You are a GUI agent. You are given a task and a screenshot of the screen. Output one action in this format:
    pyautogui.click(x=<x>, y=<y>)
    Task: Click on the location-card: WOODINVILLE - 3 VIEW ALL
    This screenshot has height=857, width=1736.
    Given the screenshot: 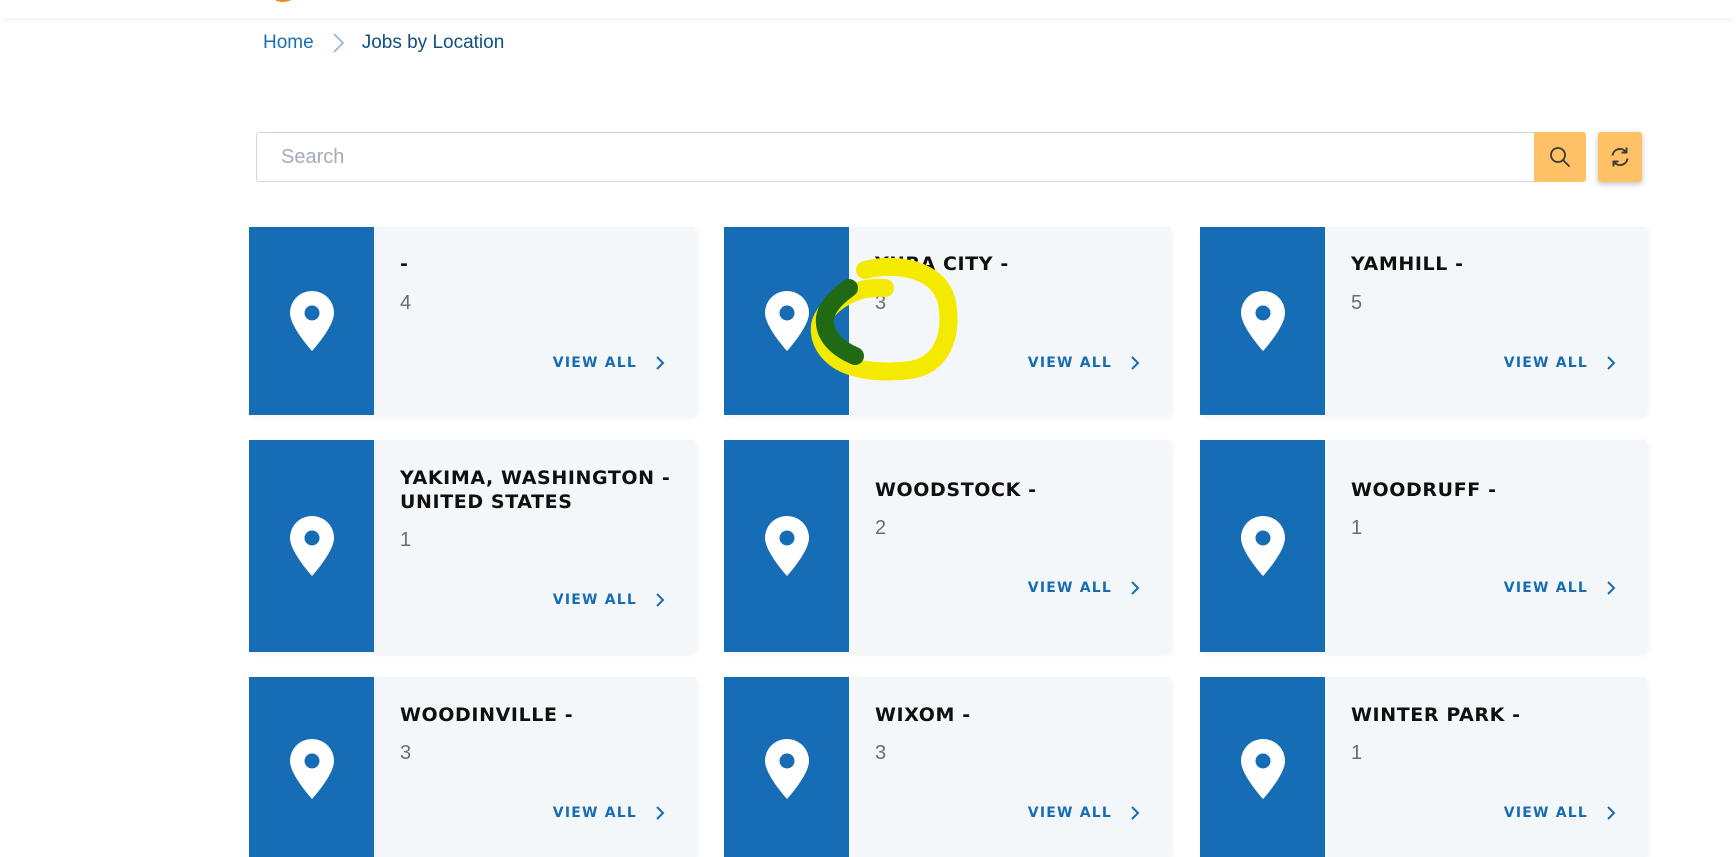 What is the action you would take?
    pyautogui.click(x=472, y=767)
    